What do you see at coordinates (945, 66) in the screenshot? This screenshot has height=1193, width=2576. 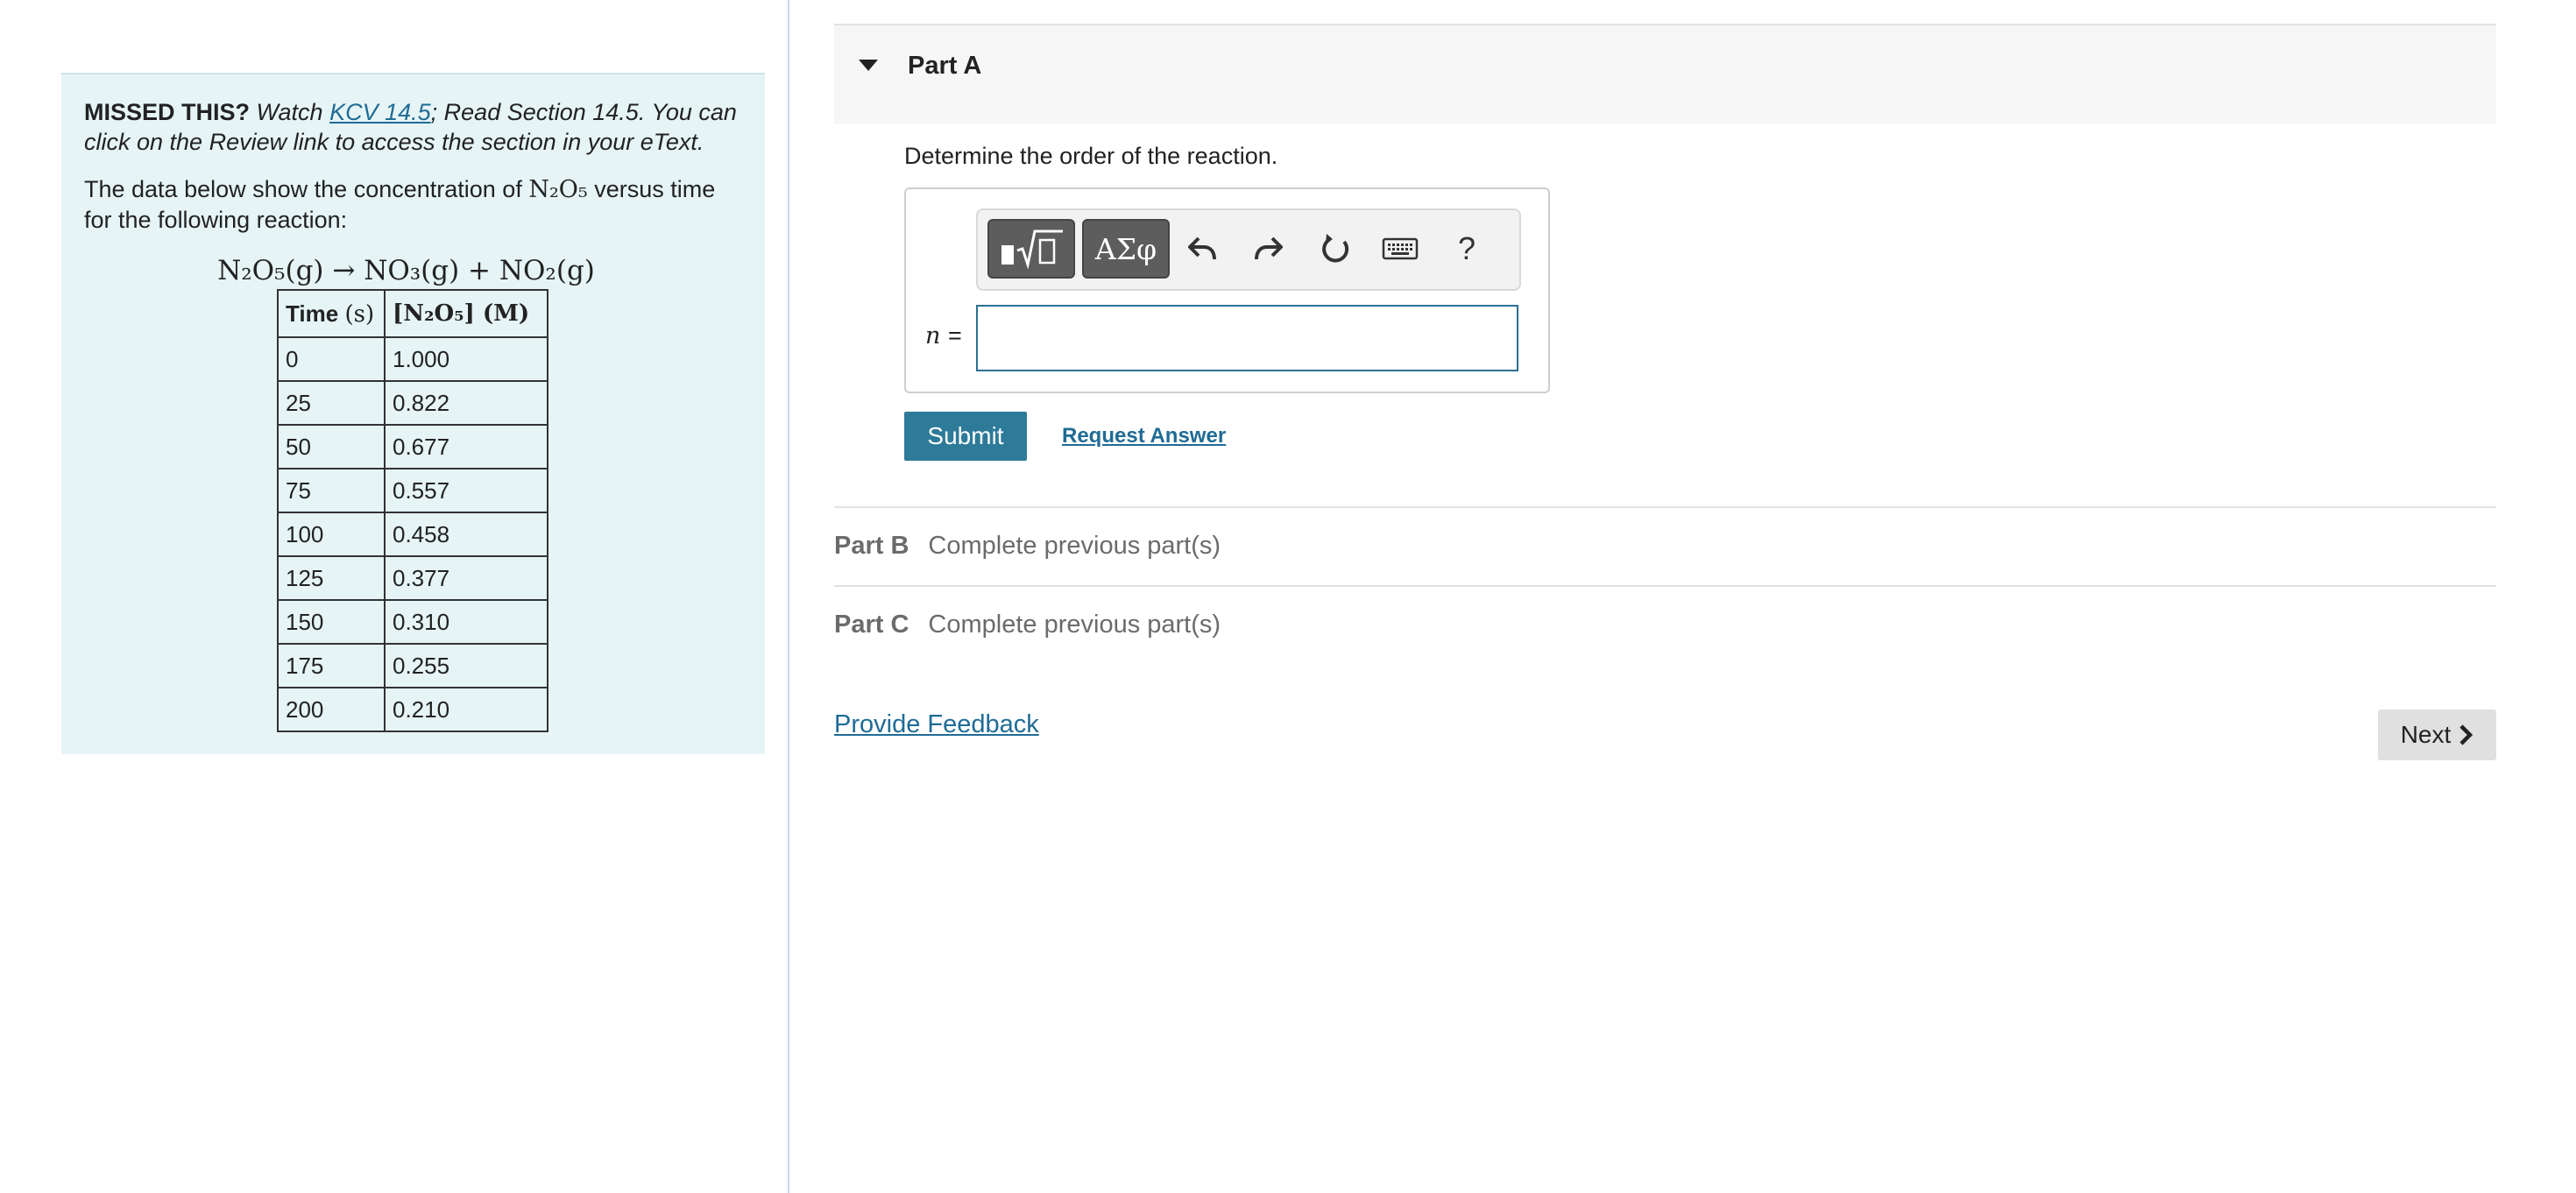 I see `part-a-title: Part A` at bounding box center [945, 66].